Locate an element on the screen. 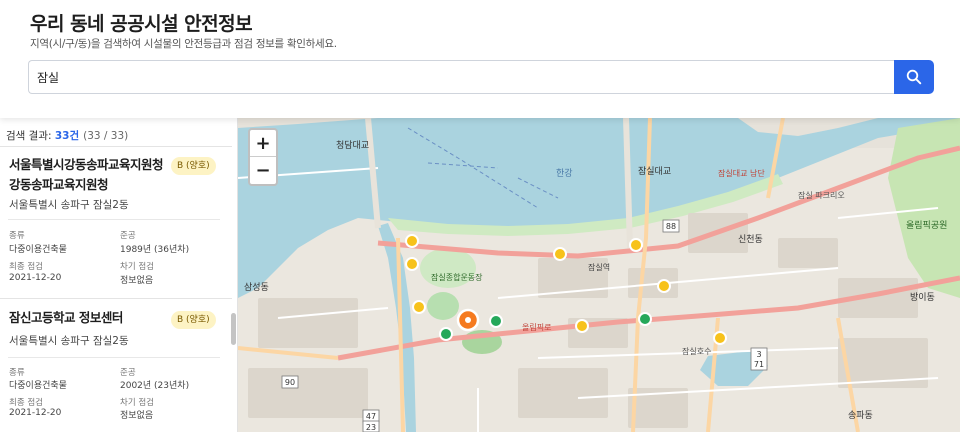 The width and height of the screenshot is (960, 432). road-number-47: 47 is located at coordinates (371, 416).